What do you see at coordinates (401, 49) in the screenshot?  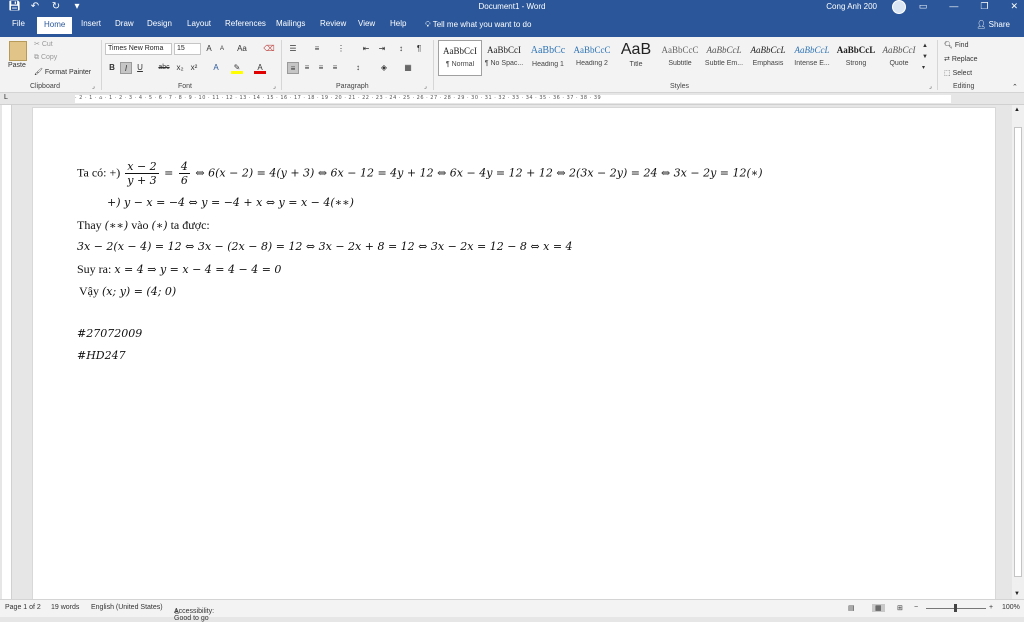 I see `sort-icon: ↕` at bounding box center [401, 49].